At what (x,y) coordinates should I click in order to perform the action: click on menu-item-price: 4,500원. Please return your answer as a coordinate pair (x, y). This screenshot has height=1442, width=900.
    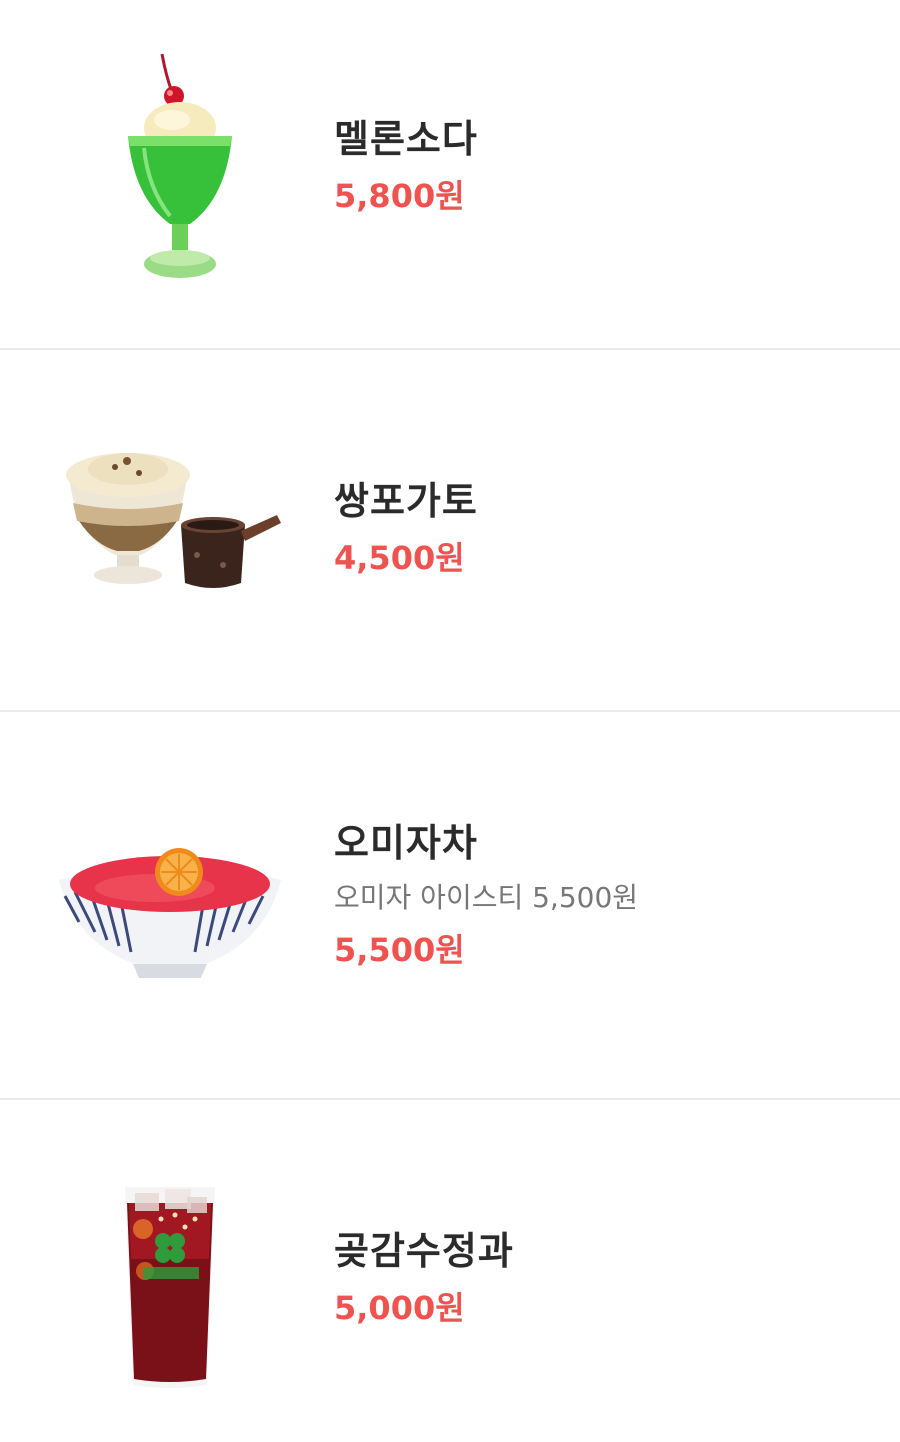
    Looking at the image, I should click on (399, 558).